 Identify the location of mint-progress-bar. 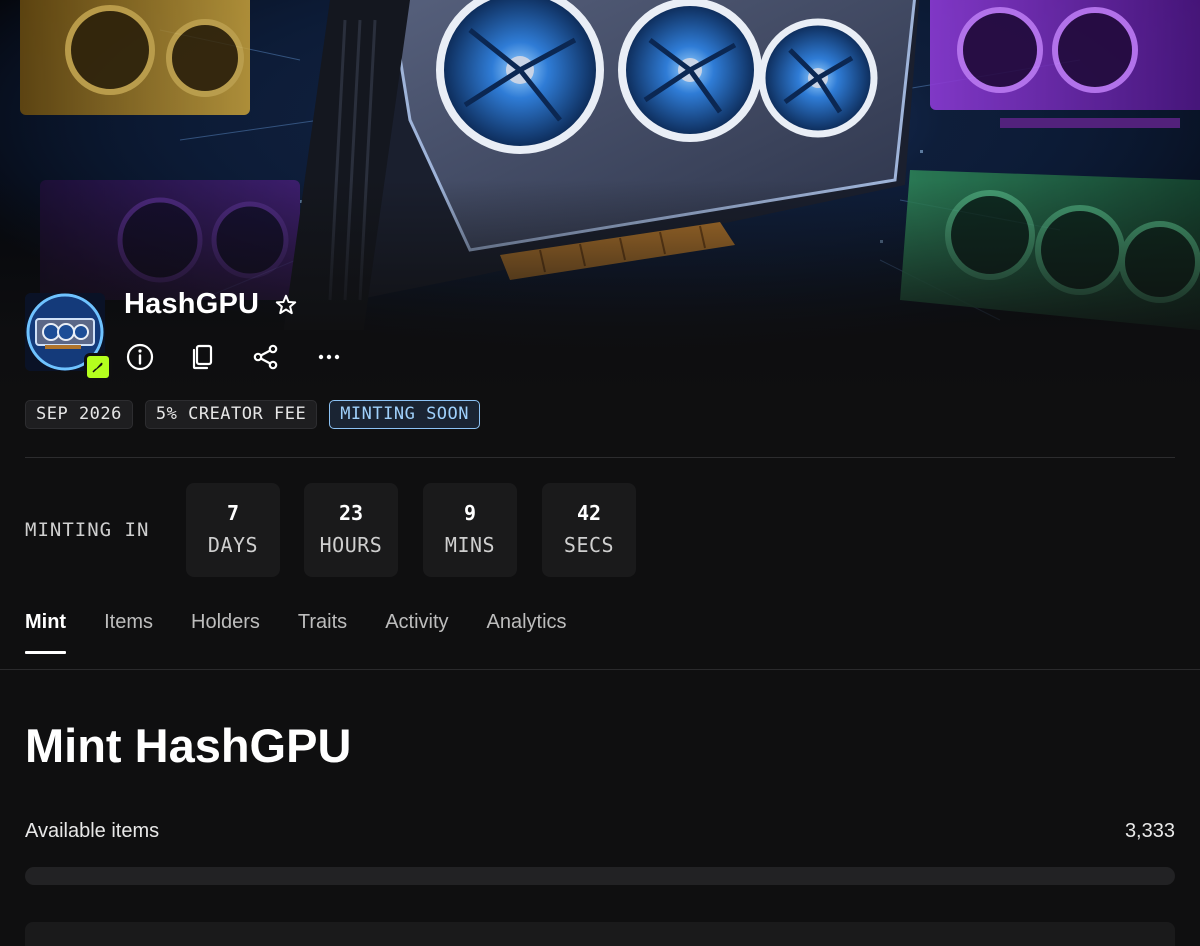
(600, 876).